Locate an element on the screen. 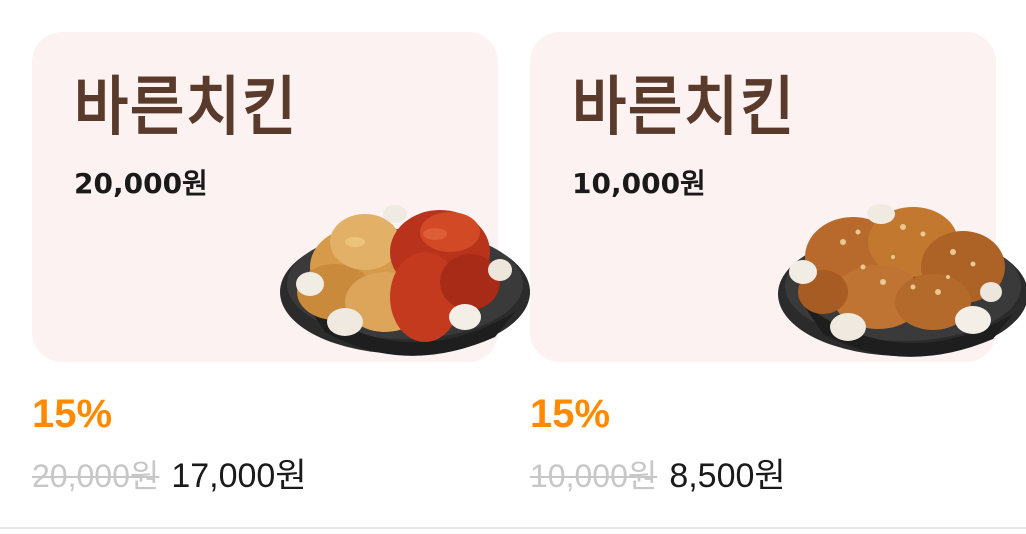 The height and width of the screenshot is (534, 1026). sale-price: 17,000원 is located at coordinates (239, 476).